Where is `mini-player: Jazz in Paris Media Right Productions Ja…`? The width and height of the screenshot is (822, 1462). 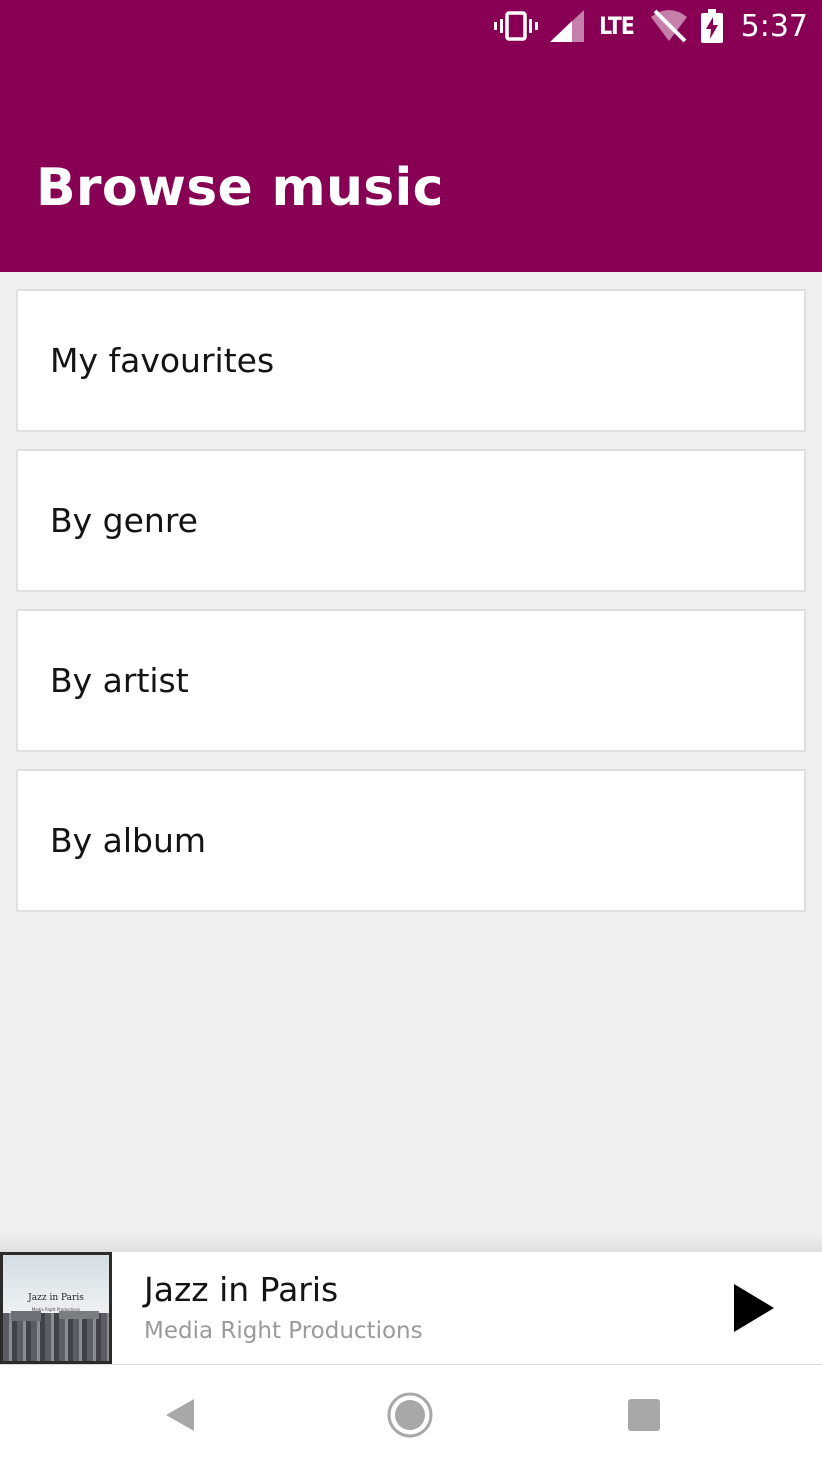 mini-player: Jazz in Paris Media Right Productions Ja… is located at coordinates (411, 1308).